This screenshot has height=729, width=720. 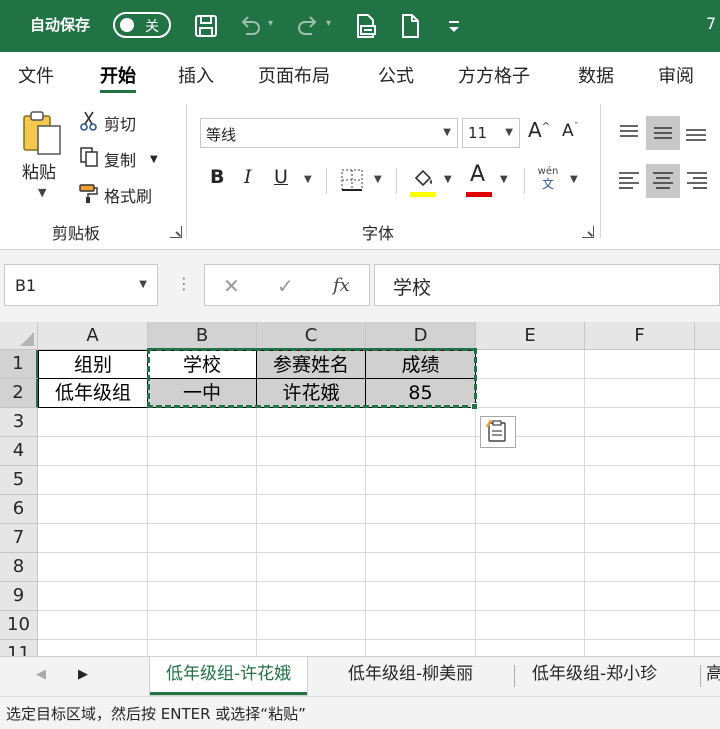 What do you see at coordinates (281, 177) in the screenshot?
I see `underline-button: U` at bounding box center [281, 177].